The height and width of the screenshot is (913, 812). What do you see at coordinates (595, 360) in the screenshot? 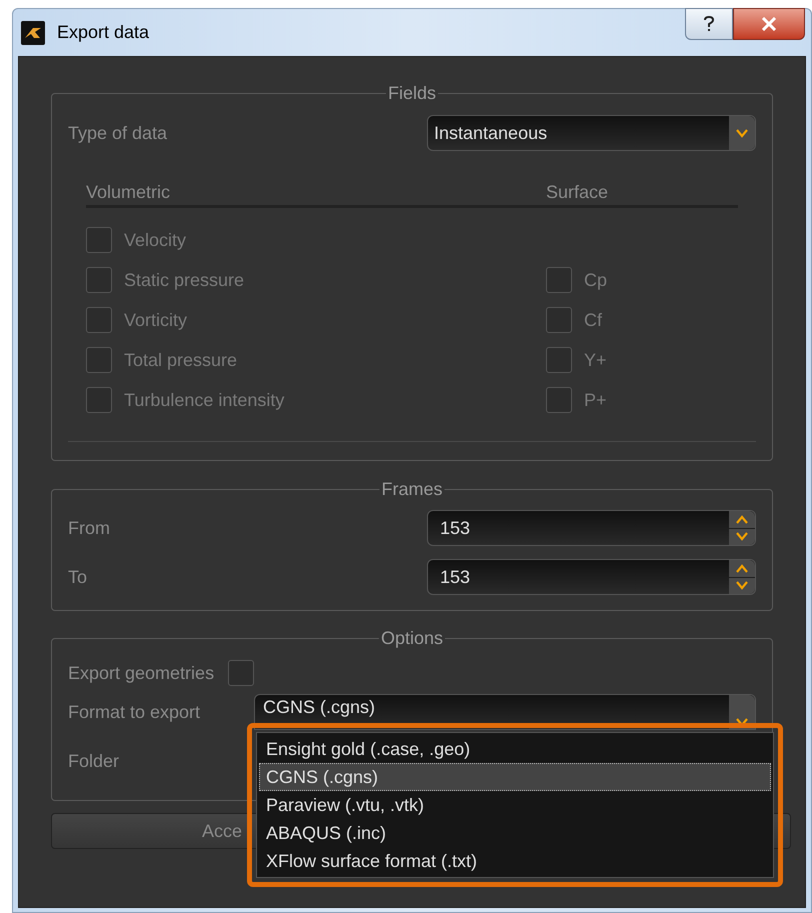
I see `checkbox-label: Y+` at bounding box center [595, 360].